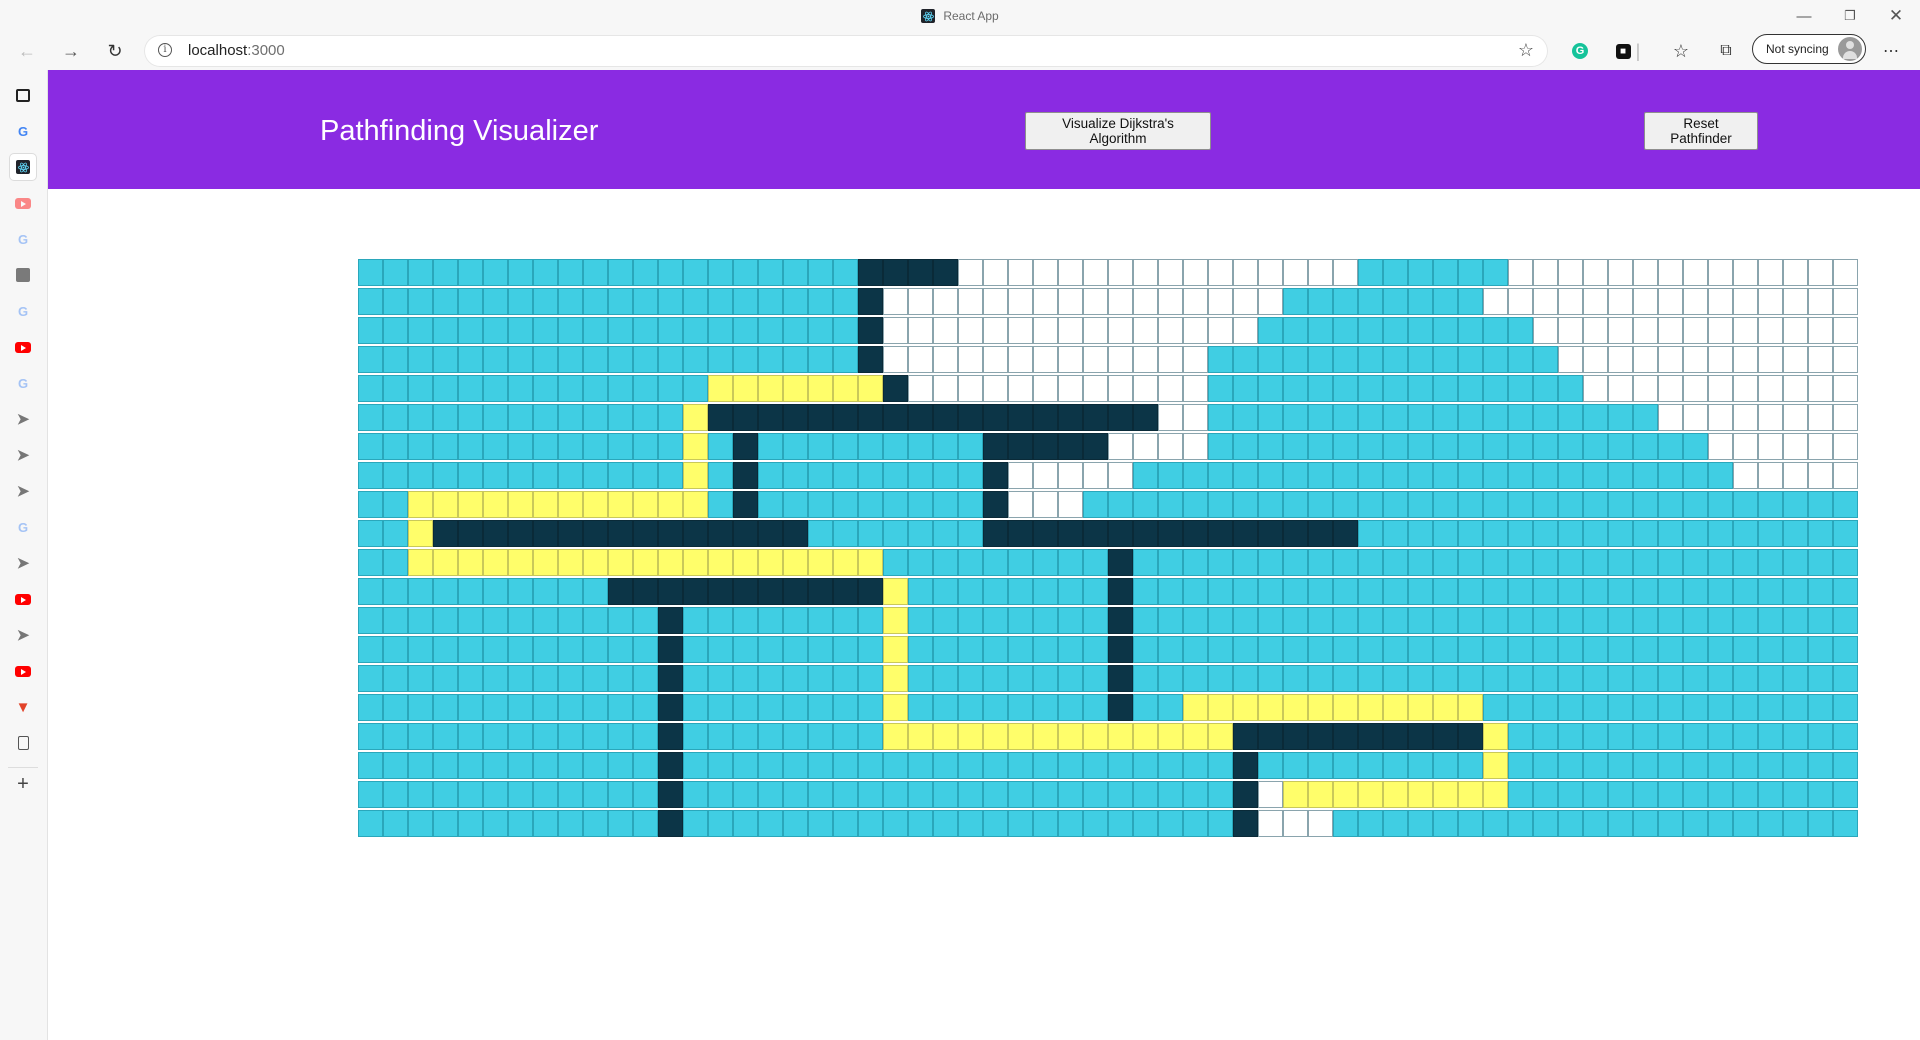  Describe the element at coordinates (23, 707) in the screenshot. I see `gitlab-icon: ▼` at that location.